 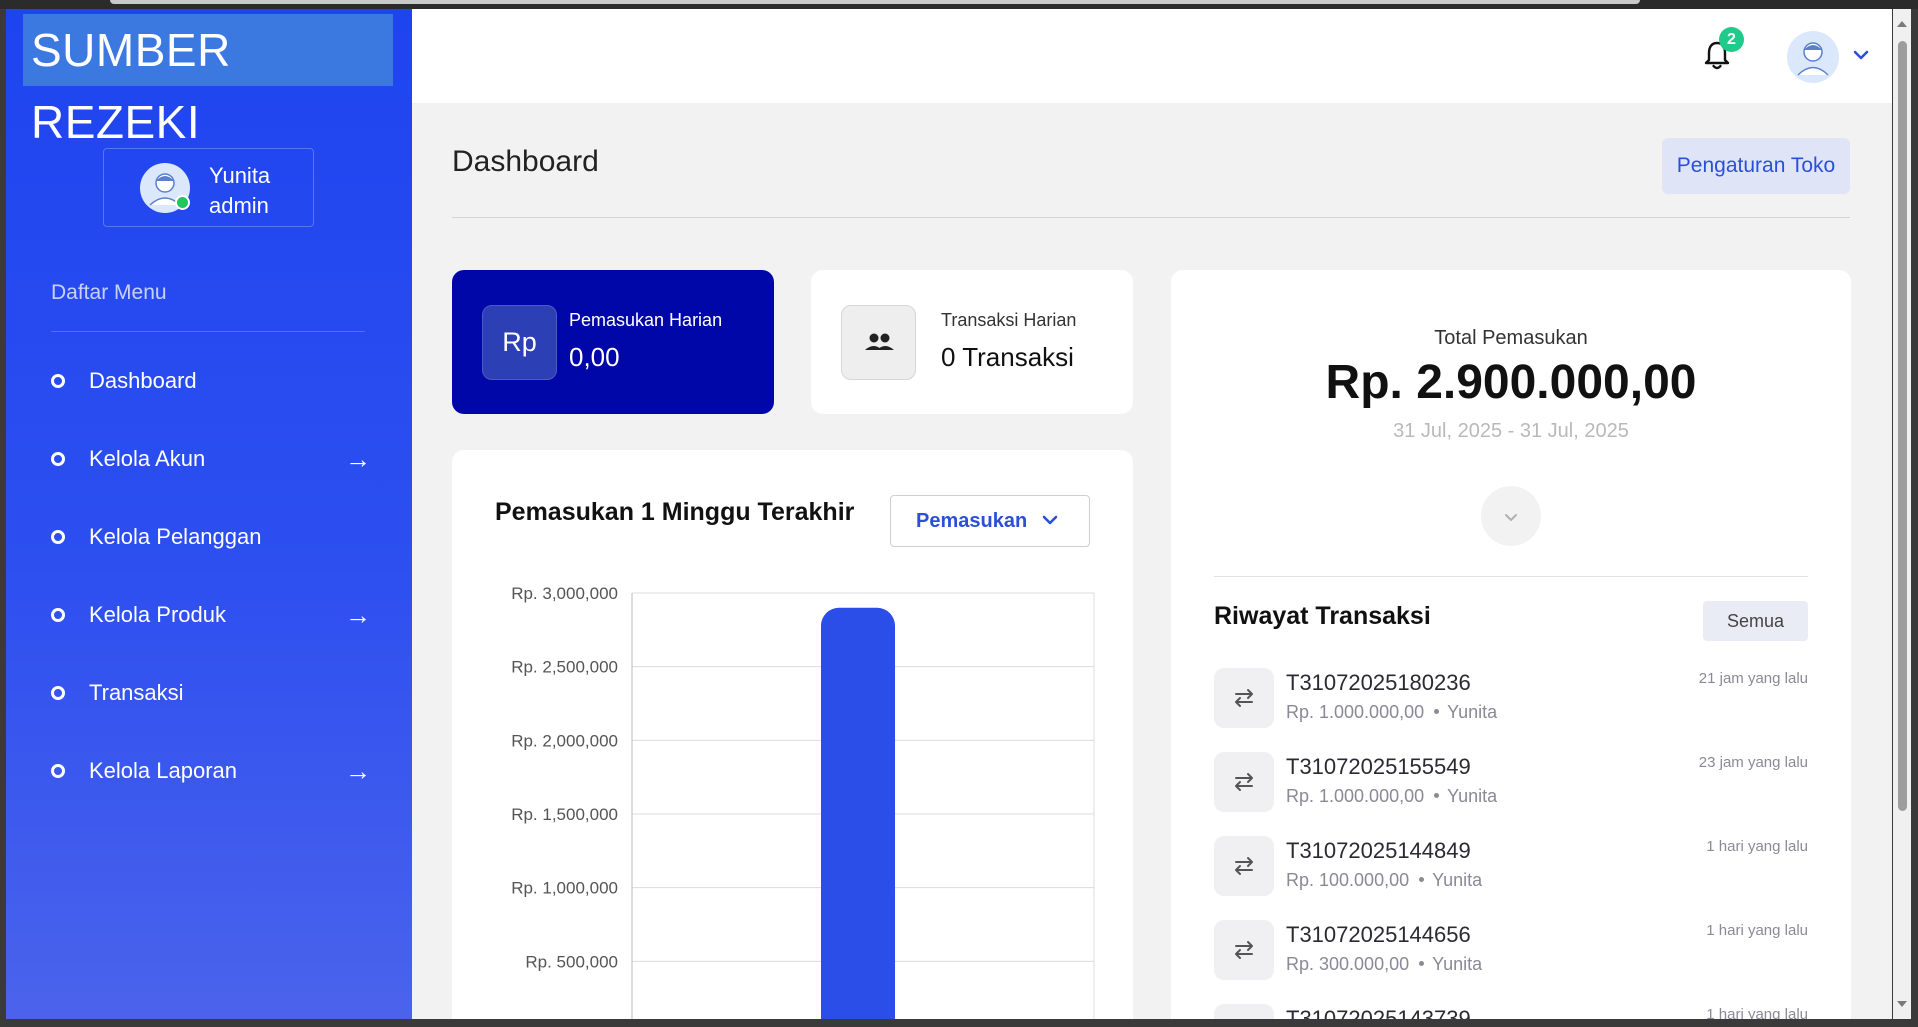 I want to click on store-settings-button: Pengaturan Toko, so click(x=1756, y=166).